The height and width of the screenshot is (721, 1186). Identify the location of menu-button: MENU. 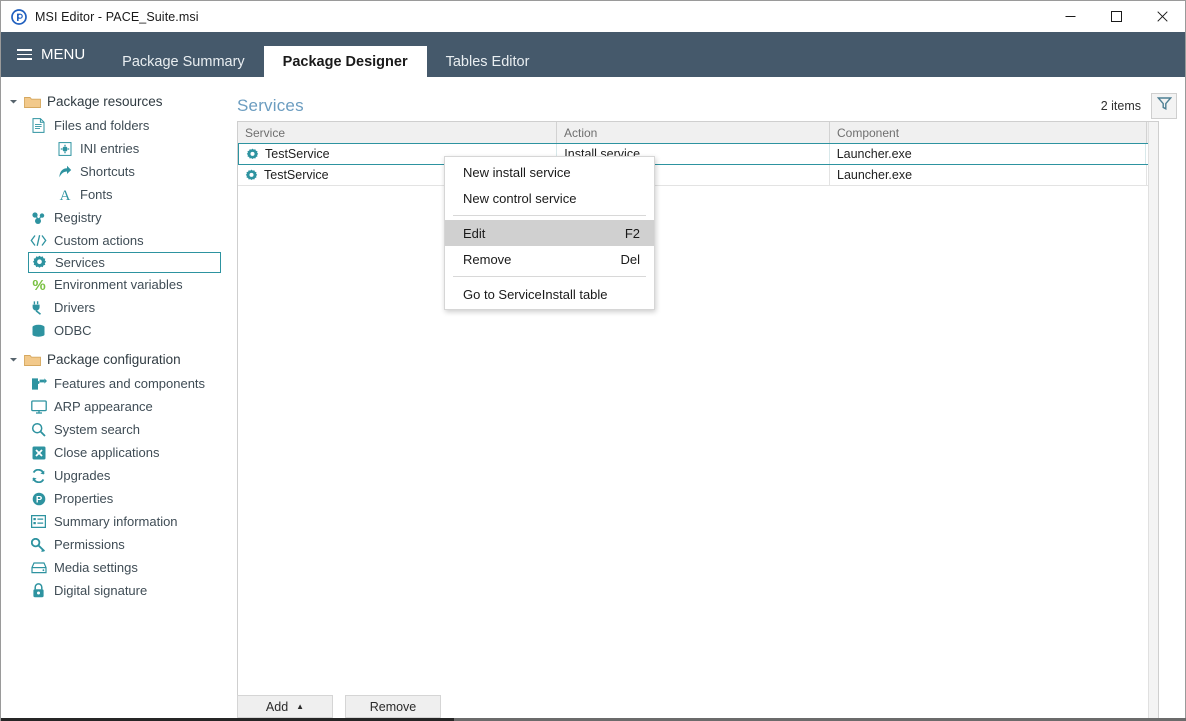
(52, 54).